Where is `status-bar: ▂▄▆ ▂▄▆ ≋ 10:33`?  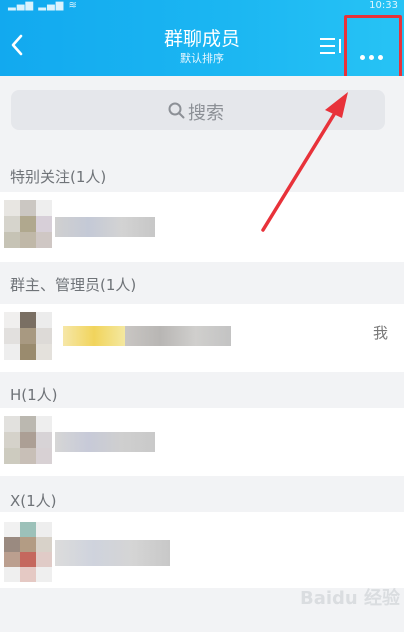 status-bar: ▂▄▆ ▂▄▆ ≋ 10:33 is located at coordinates (202, 6).